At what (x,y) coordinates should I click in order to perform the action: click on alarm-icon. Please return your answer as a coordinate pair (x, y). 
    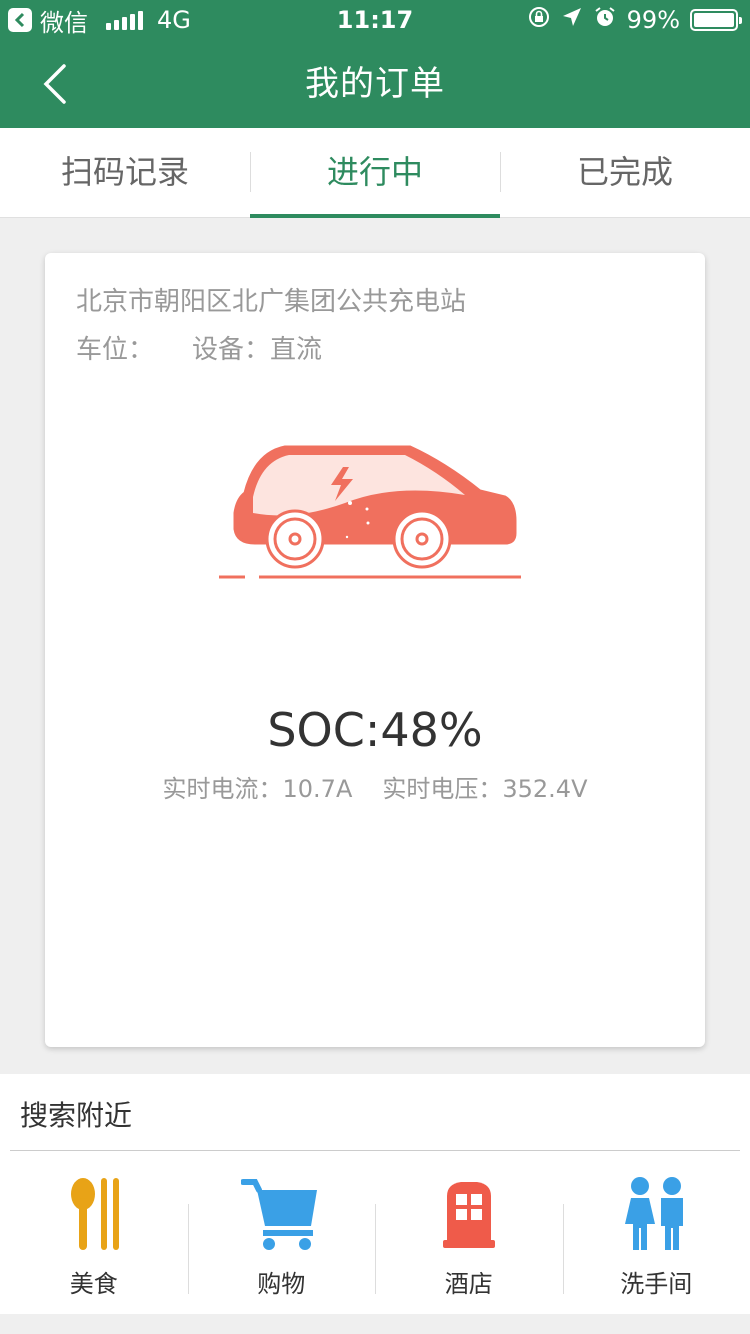
    Looking at the image, I should click on (605, 20).